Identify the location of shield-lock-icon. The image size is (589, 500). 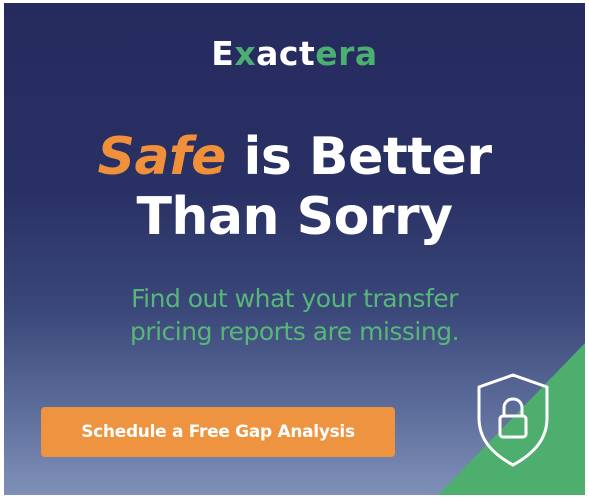
(513, 420).